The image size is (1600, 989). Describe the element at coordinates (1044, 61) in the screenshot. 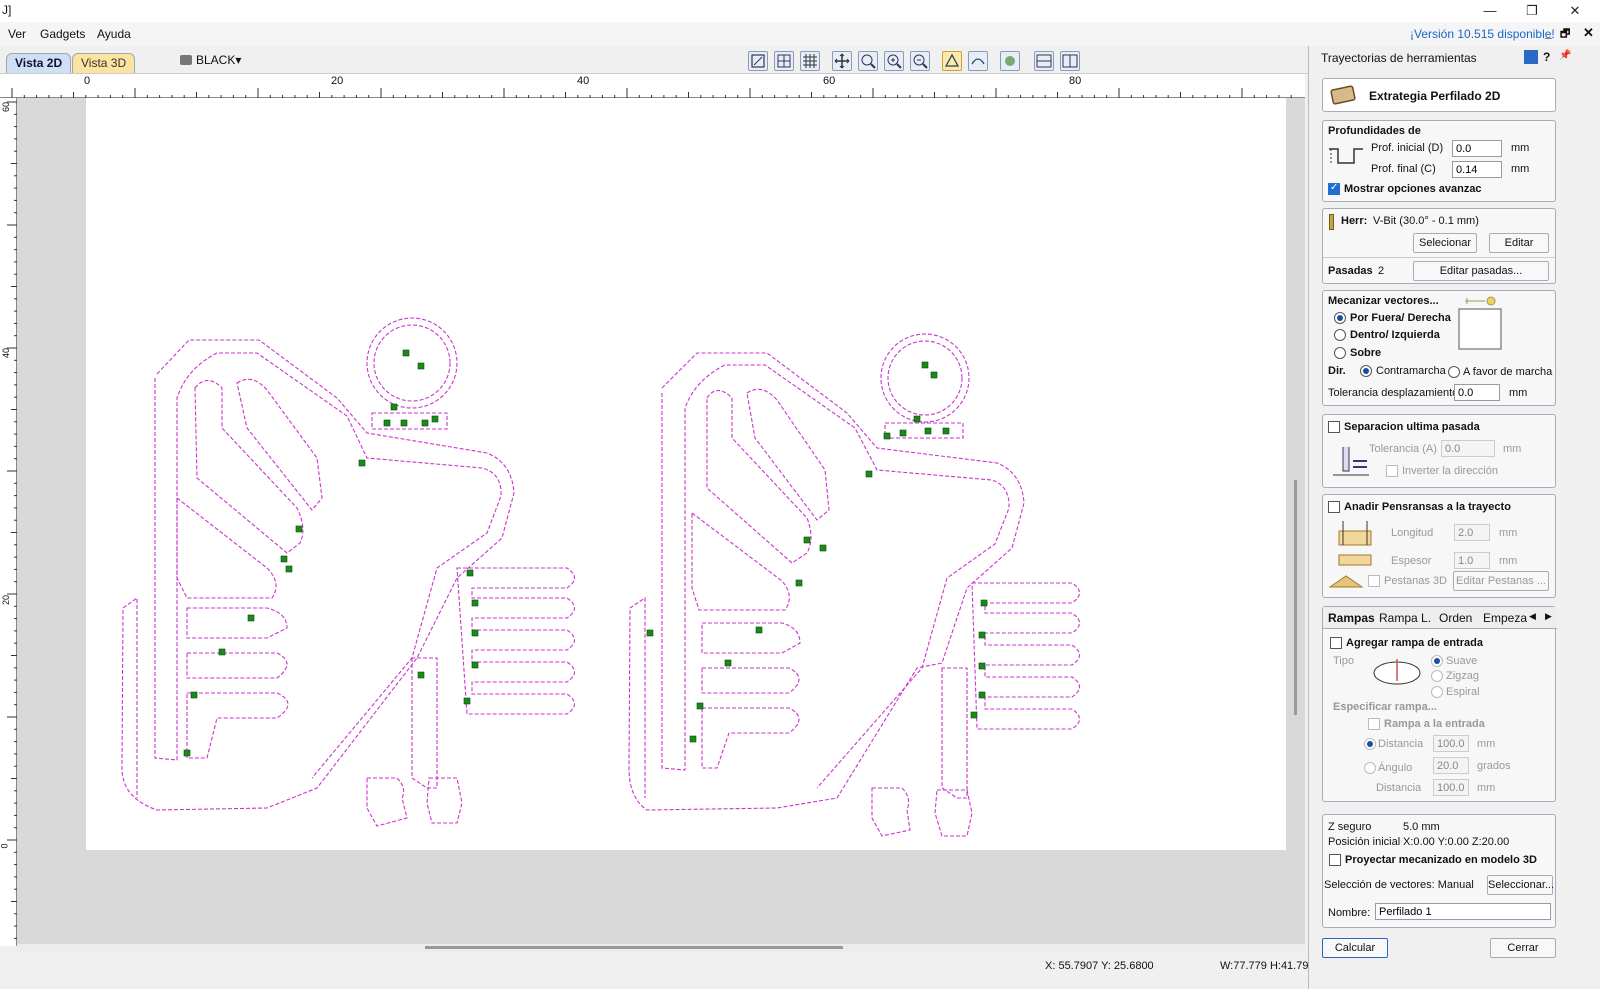

I see `split-view-icon` at that location.